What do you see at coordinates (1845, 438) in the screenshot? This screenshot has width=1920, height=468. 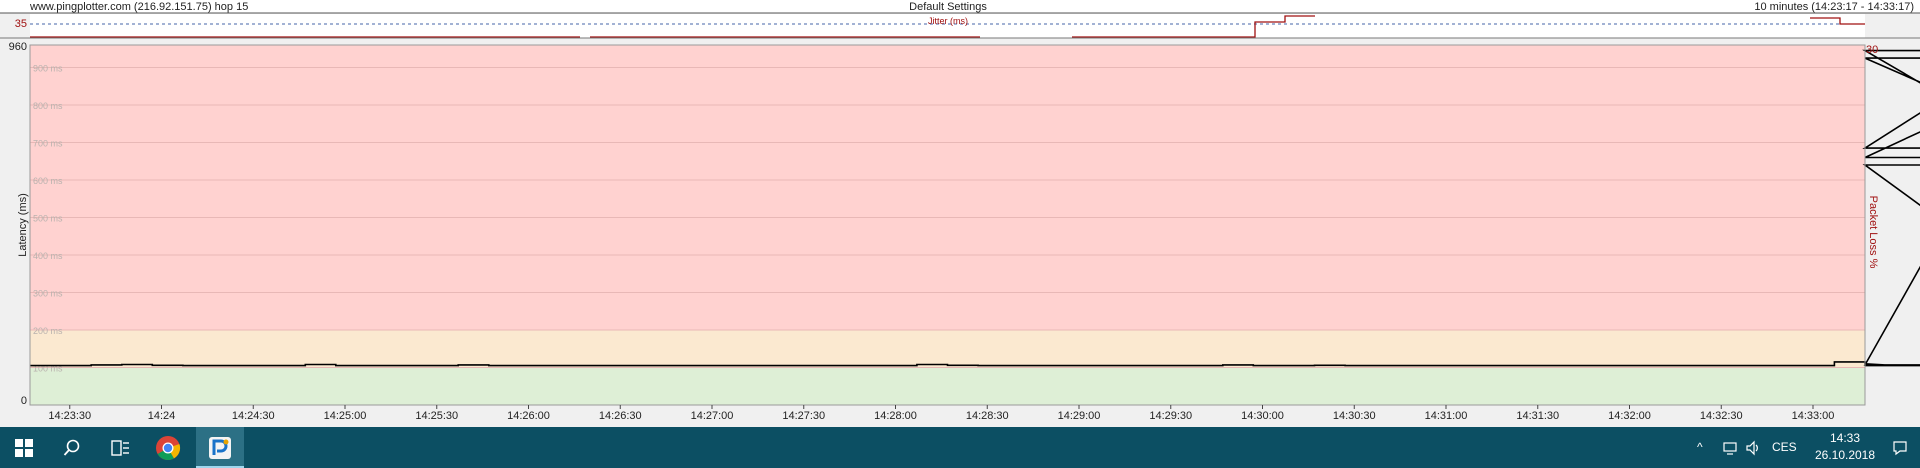 I see `clock-time: 14:33` at bounding box center [1845, 438].